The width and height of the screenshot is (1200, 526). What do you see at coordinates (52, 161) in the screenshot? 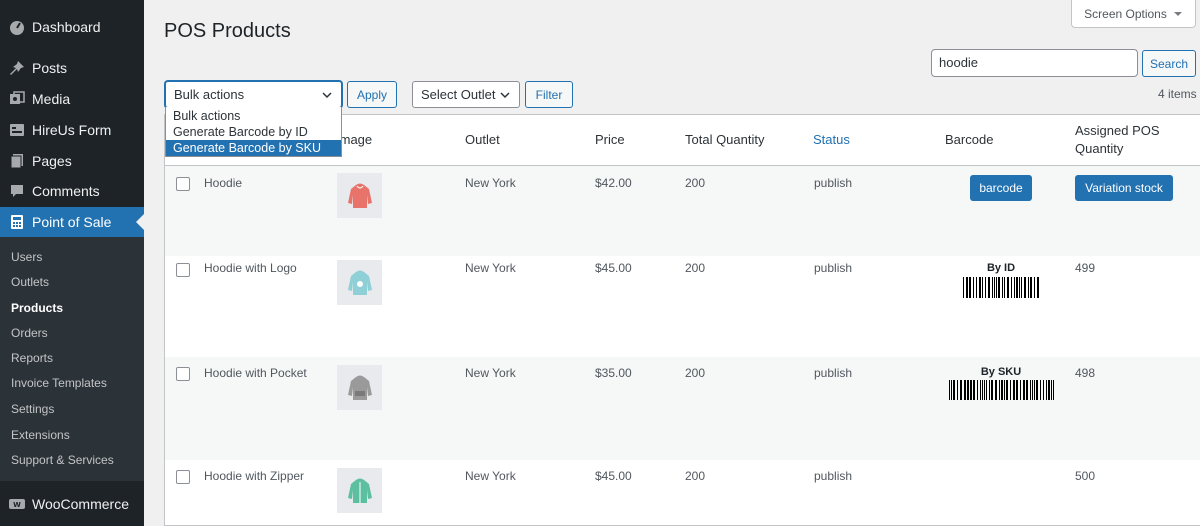
I see `menu-label: Pages` at bounding box center [52, 161].